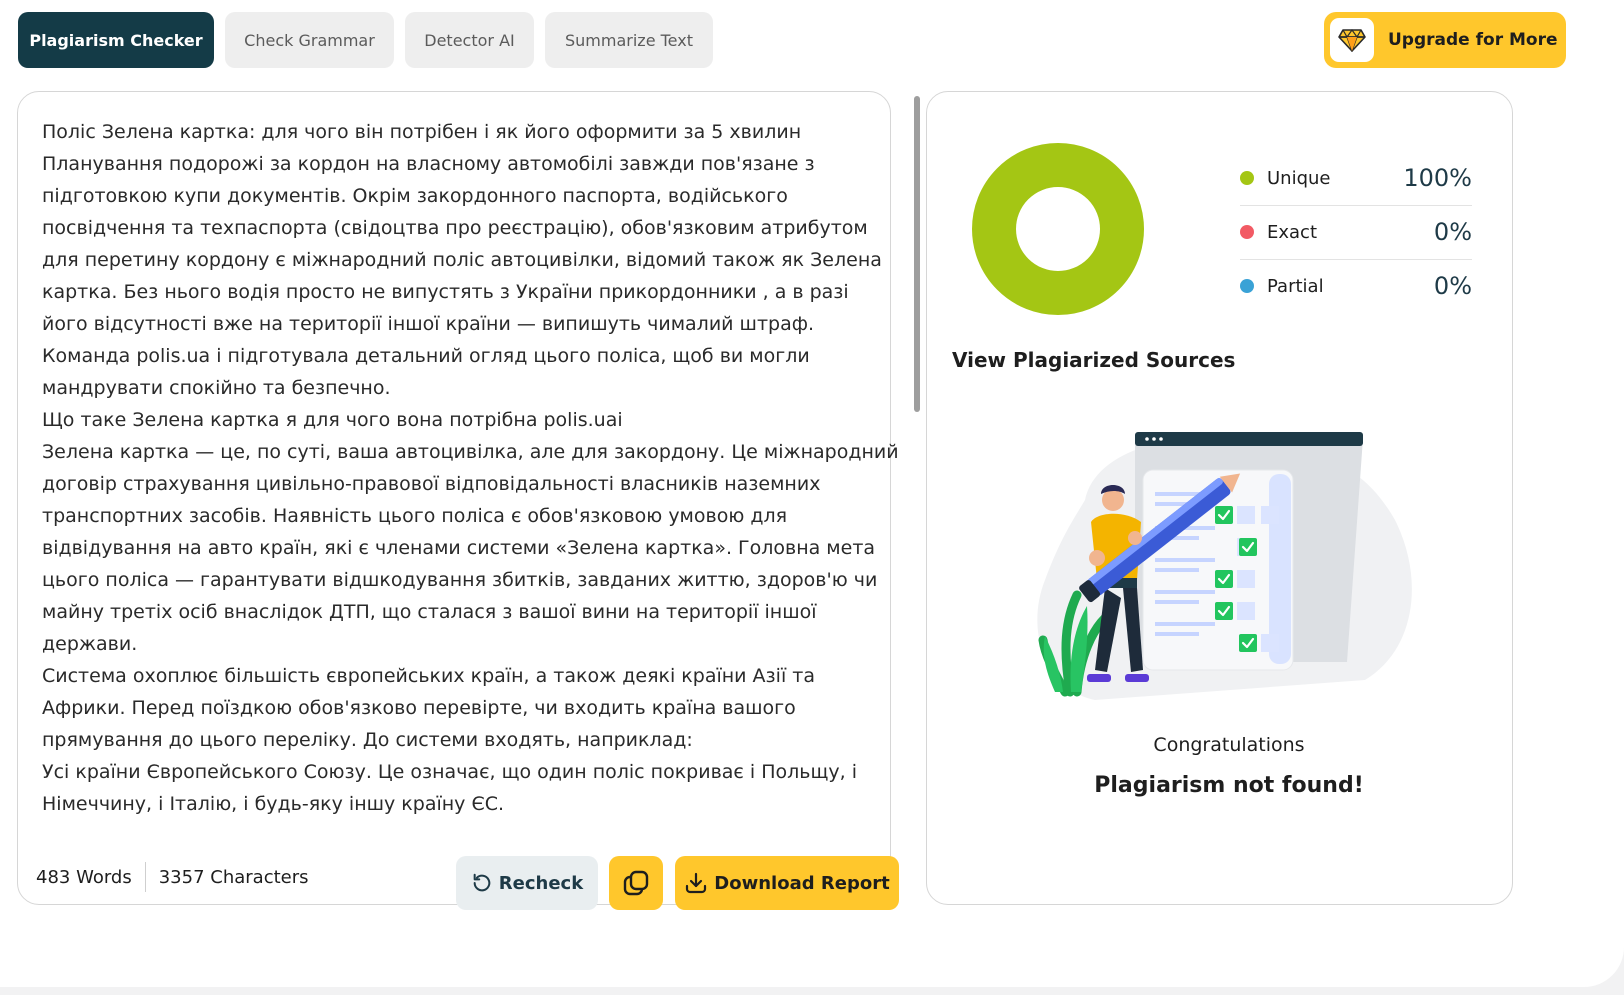 The height and width of the screenshot is (995, 1624). I want to click on word-count: 483 Words, so click(84, 877).